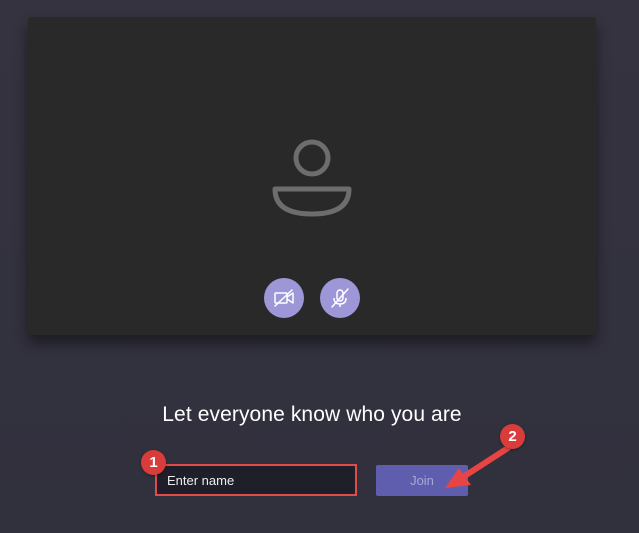 This screenshot has width=639, height=533. I want to click on name-input, so click(256, 480).